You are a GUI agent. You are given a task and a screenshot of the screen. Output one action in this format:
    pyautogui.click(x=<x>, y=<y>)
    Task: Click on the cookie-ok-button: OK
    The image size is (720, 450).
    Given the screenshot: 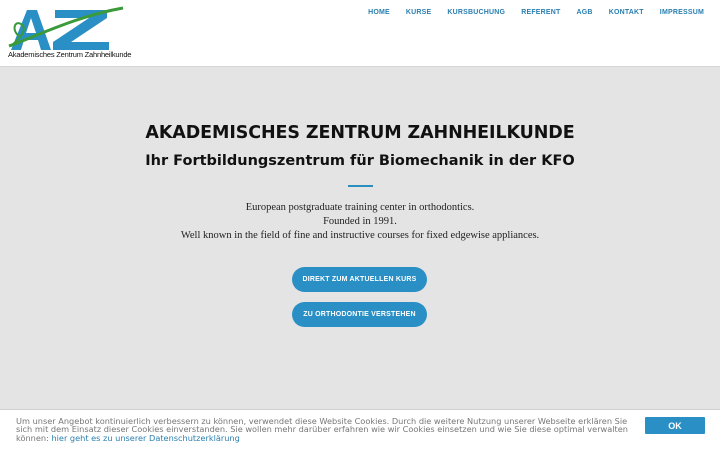 What is the action you would take?
    pyautogui.click(x=675, y=425)
    